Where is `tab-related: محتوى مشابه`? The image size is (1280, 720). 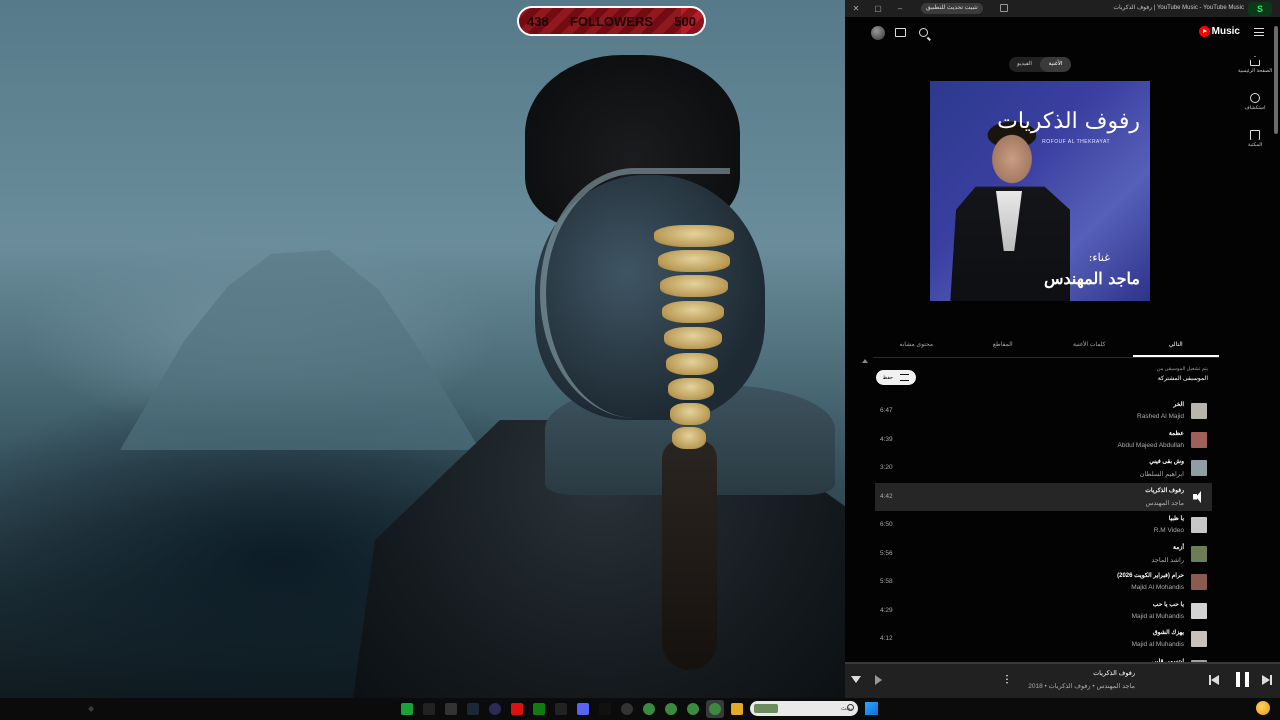
tab-related: محتوى مشابه is located at coordinates (916, 346).